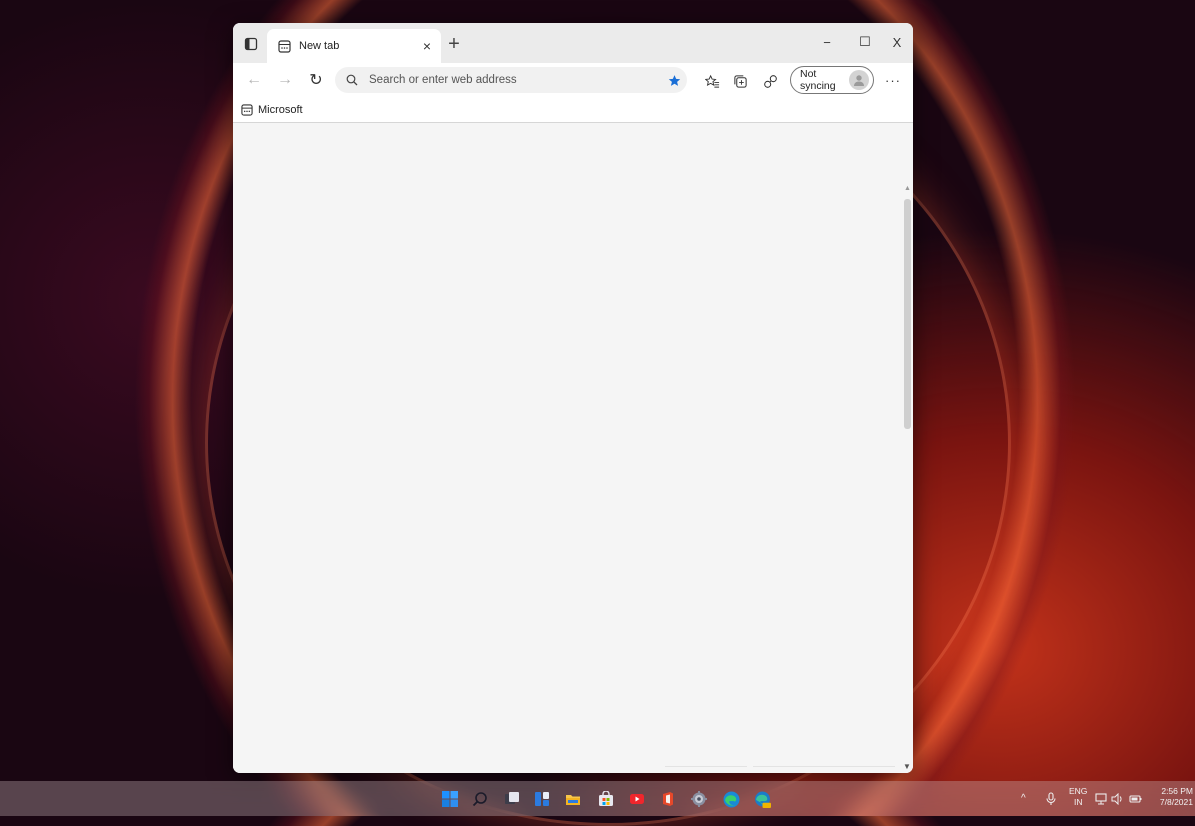 Image resolution: width=1195 pixels, height=826 pixels. I want to click on edge-icon, so click(731, 799).